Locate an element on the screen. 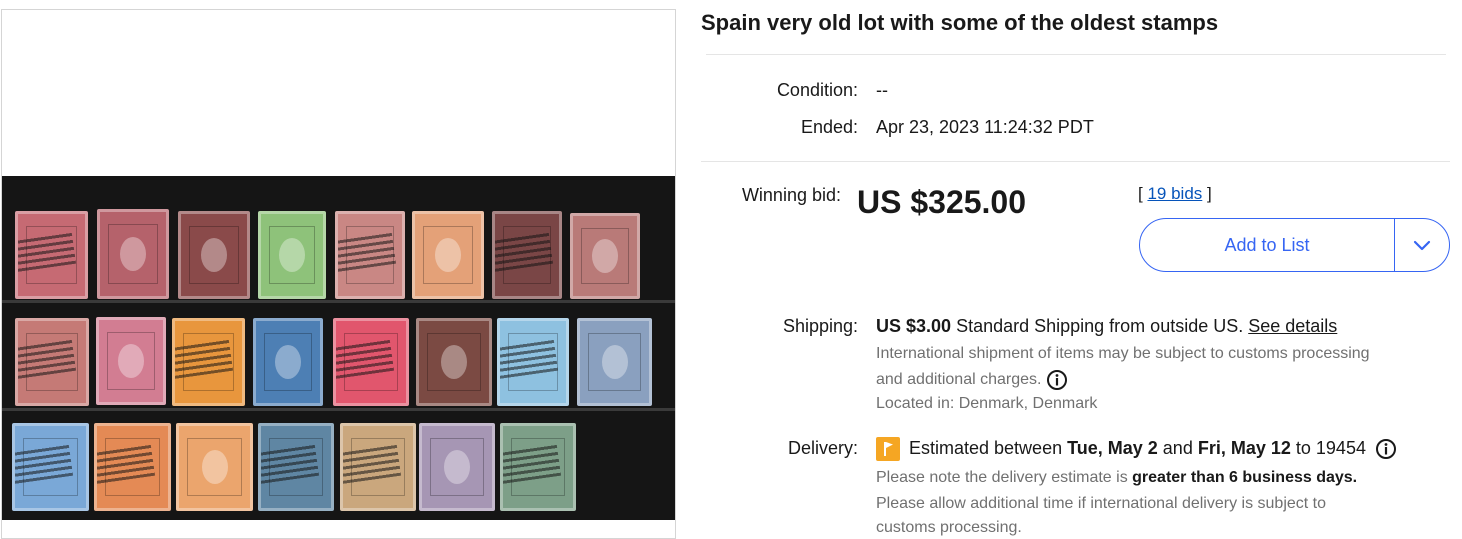  ended-label: Ended: is located at coordinates (829, 127).